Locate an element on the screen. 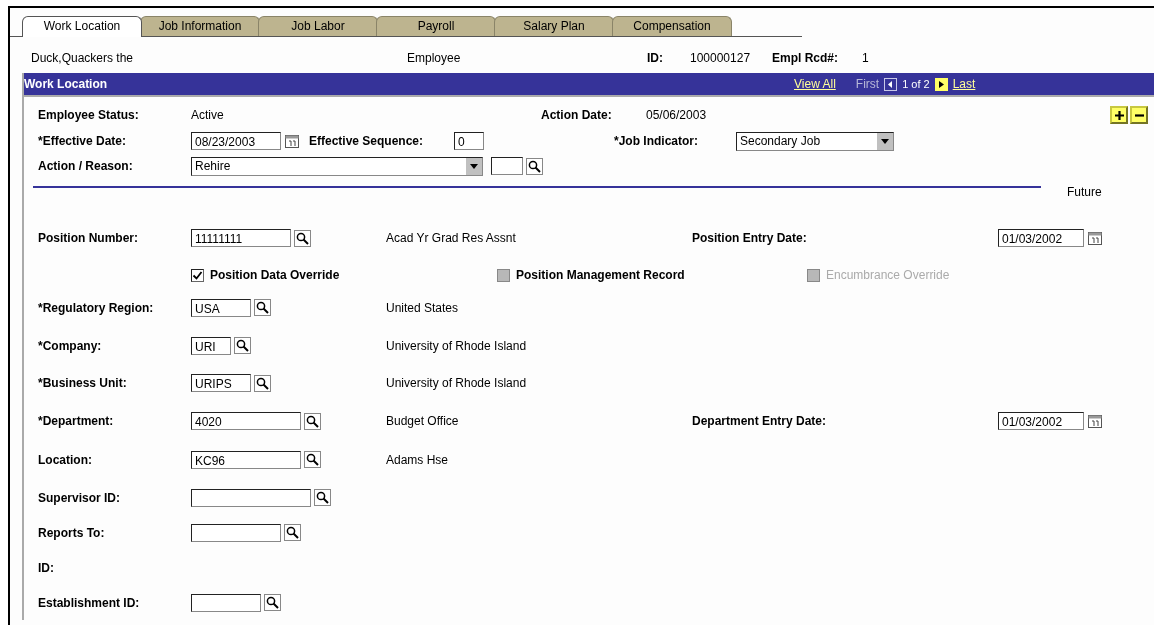 Image resolution: width=1154 pixels, height=625 pixels. field-label: *Business Unit: is located at coordinates (83, 383).